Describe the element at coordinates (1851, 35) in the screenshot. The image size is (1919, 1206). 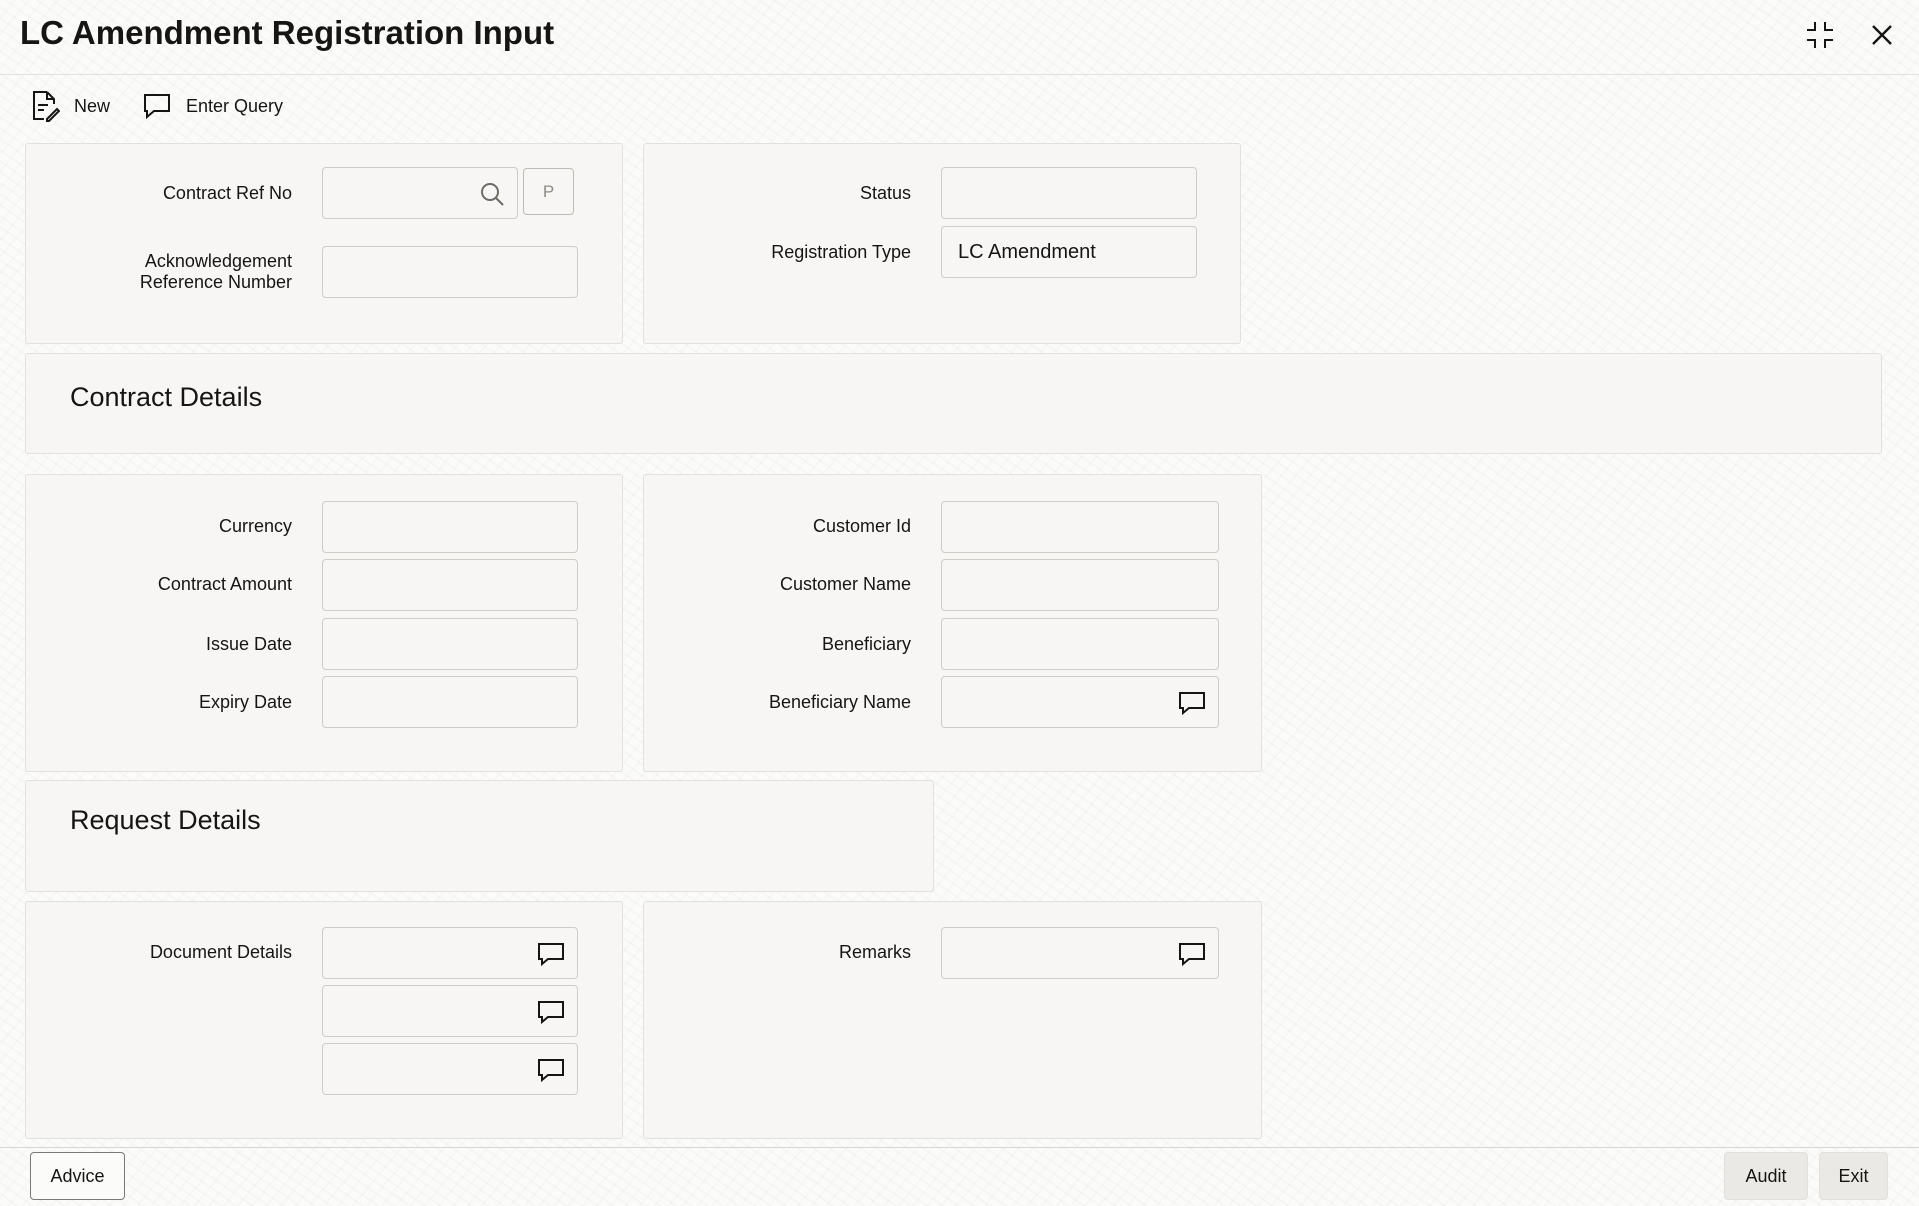
I see `window-controls` at that location.